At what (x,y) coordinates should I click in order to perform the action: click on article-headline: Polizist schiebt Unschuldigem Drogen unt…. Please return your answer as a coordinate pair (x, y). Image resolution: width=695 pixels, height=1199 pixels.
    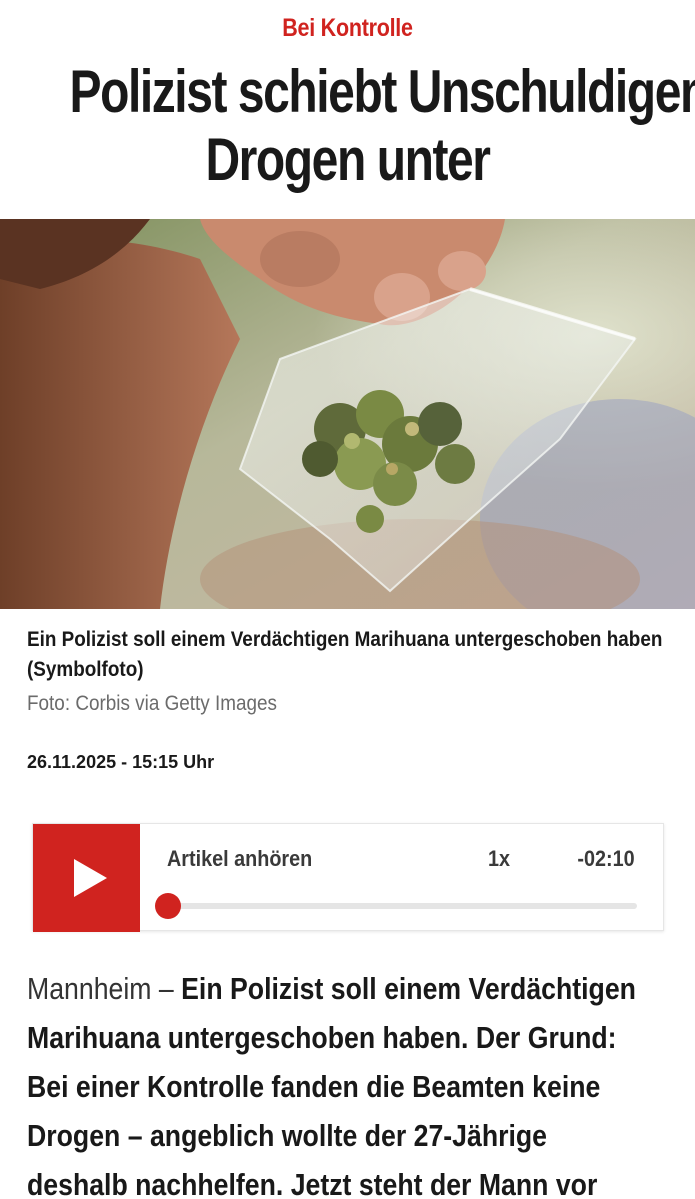
    Looking at the image, I should click on (382, 126).